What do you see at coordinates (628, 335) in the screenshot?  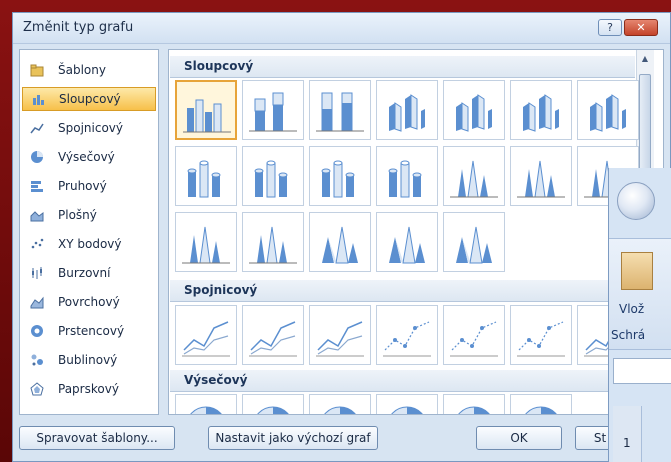 I see `clipboard-label: Schrá` at bounding box center [628, 335].